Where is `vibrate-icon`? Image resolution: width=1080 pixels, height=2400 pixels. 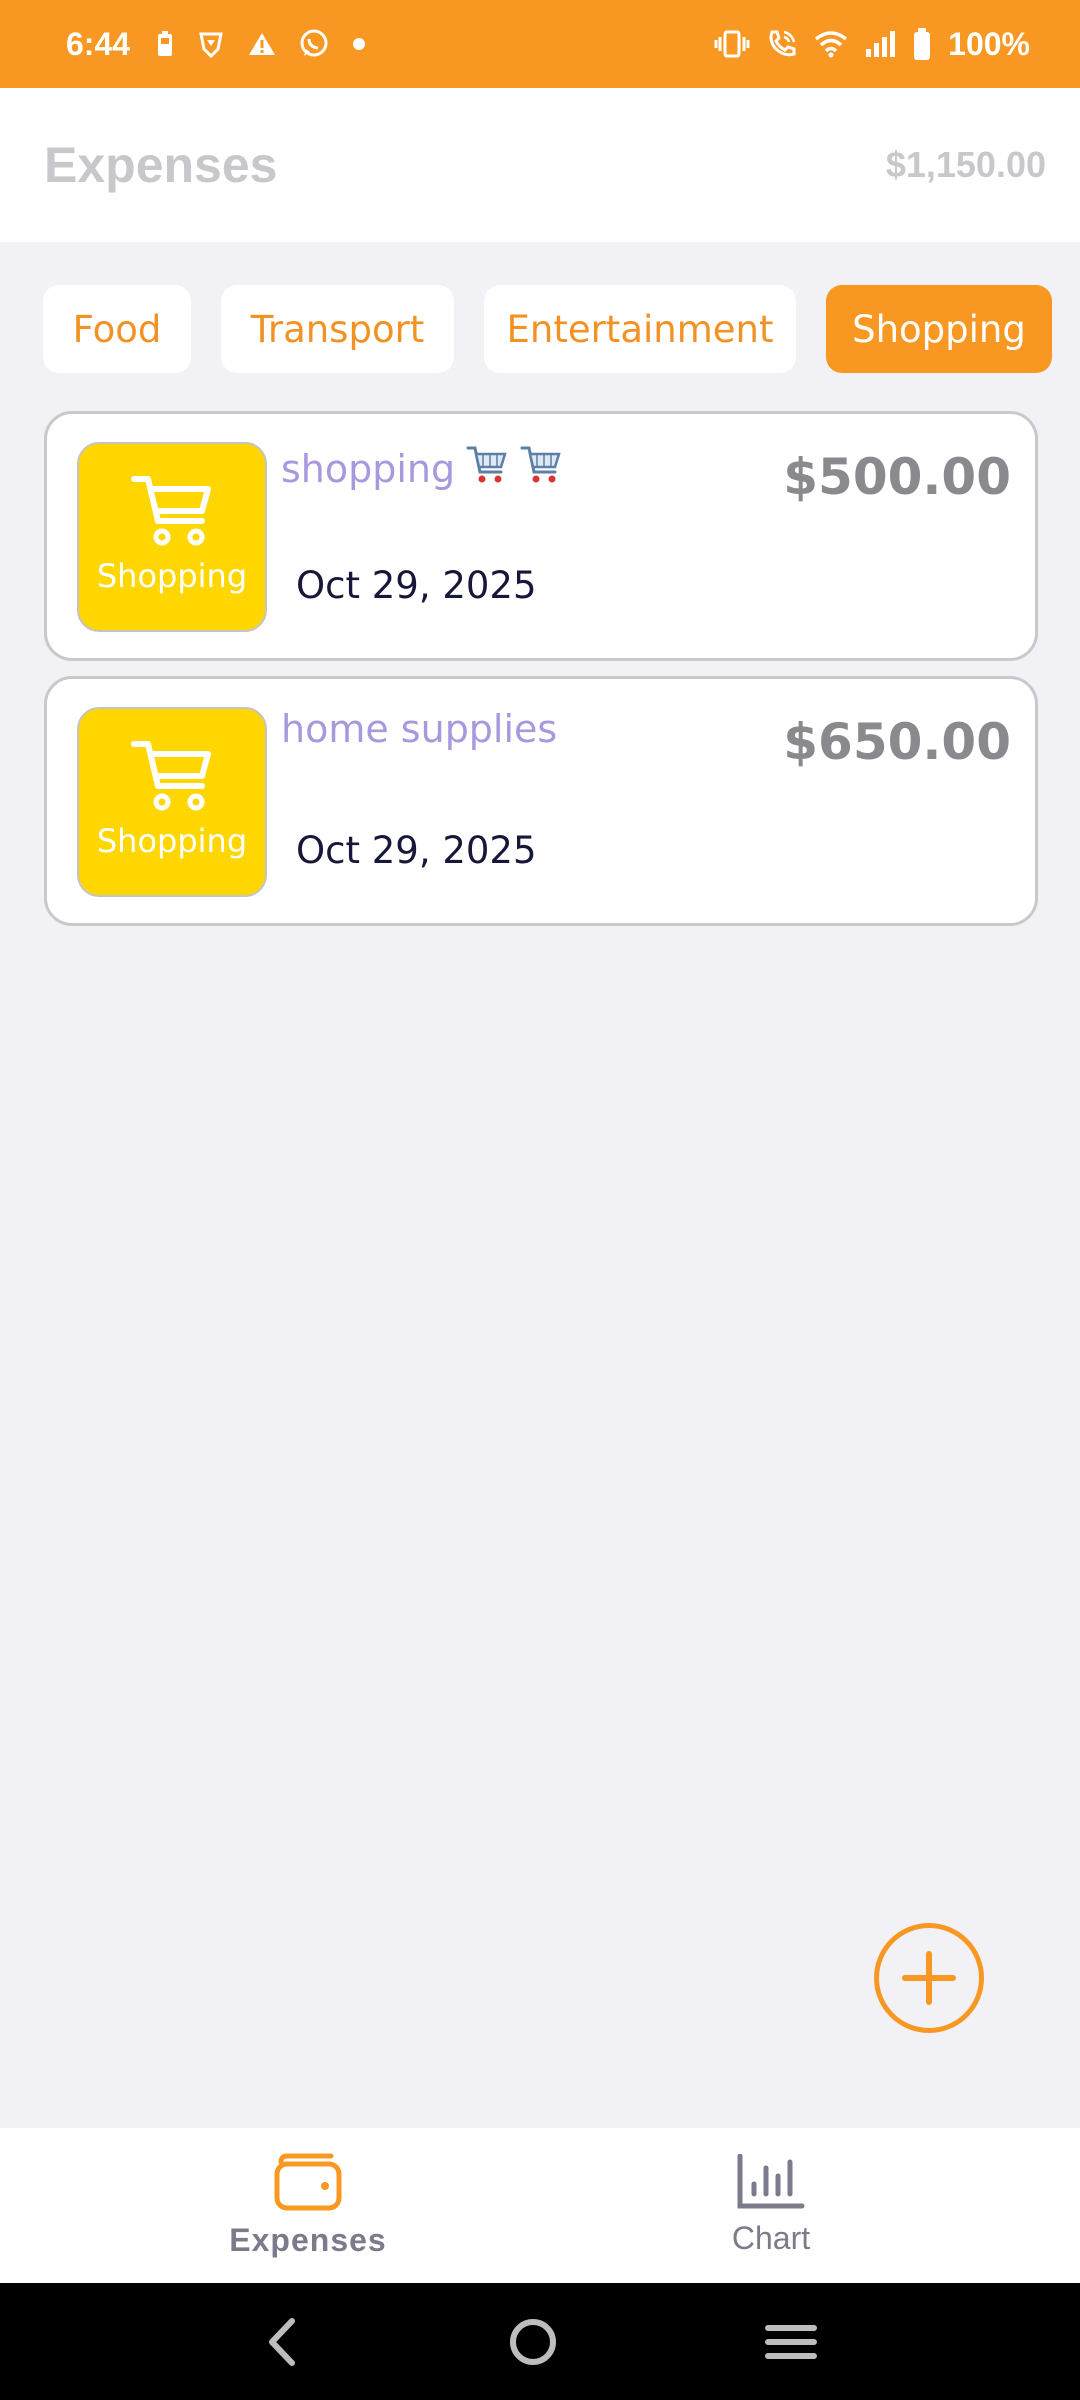 vibrate-icon is located at coordinates (732, 44).